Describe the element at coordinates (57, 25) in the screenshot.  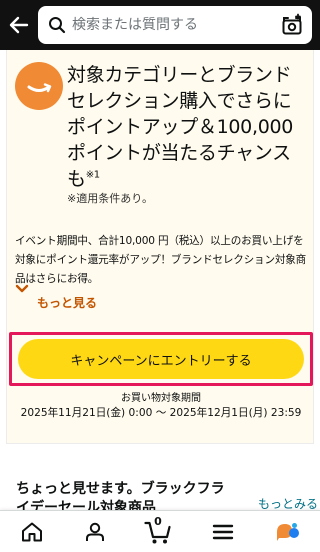
I see `search-icon` at that location.